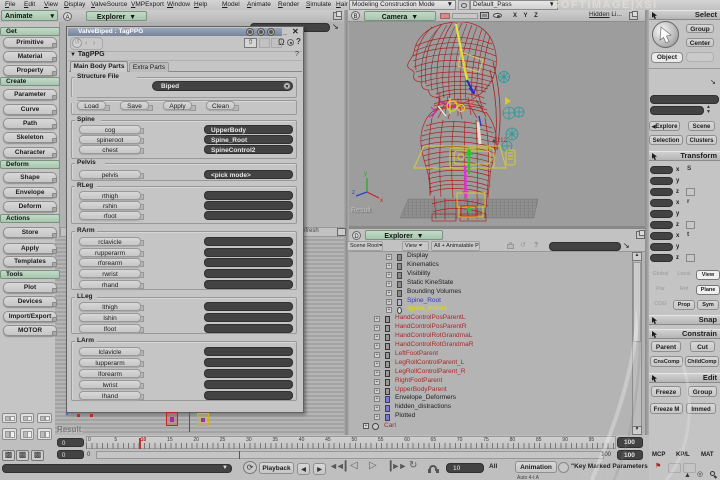 The width and height of the screenshot is (720, 480). I want to click on svg-text: x, so click(381, 201).